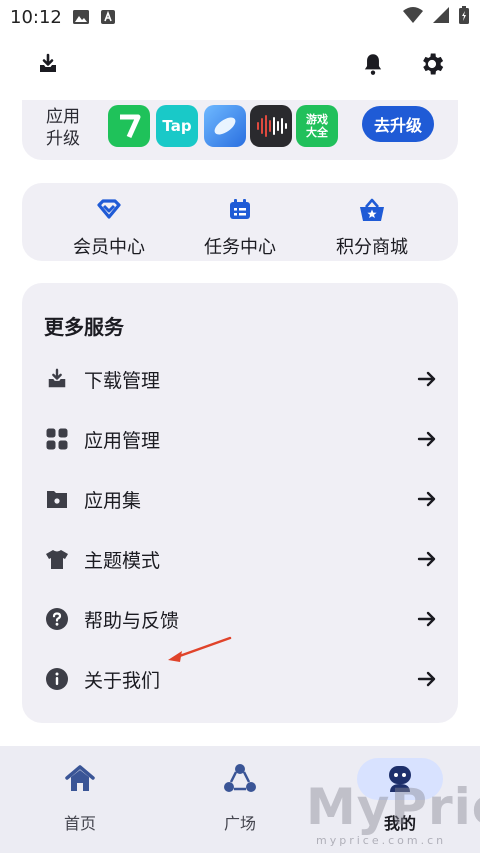 The width and height of the screenshot is (480, 853). What do you see at coordinates (36, 17) in the screenshot?
I see `status-time: 10:12` at bounding box center [36, 17].